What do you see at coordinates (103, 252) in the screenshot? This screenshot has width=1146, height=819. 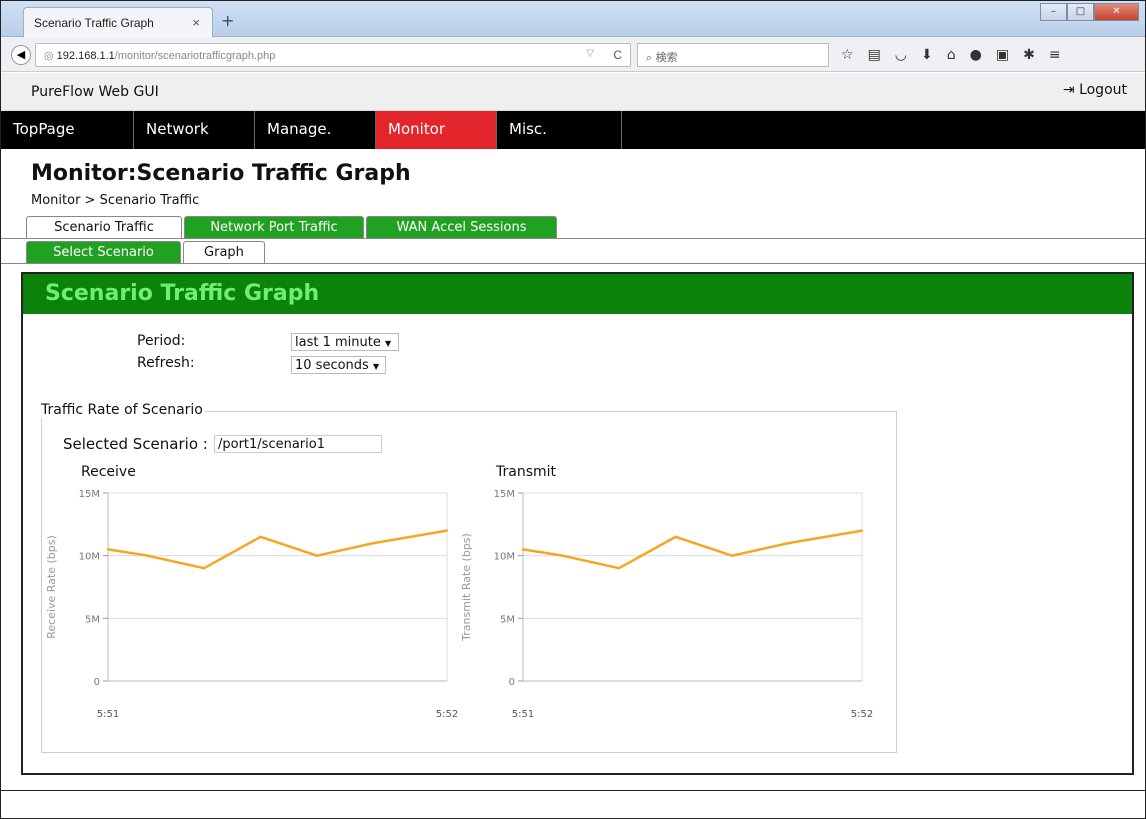 I see `tab-select-scenario: Select Scenario` at bounding box center [103, 252].